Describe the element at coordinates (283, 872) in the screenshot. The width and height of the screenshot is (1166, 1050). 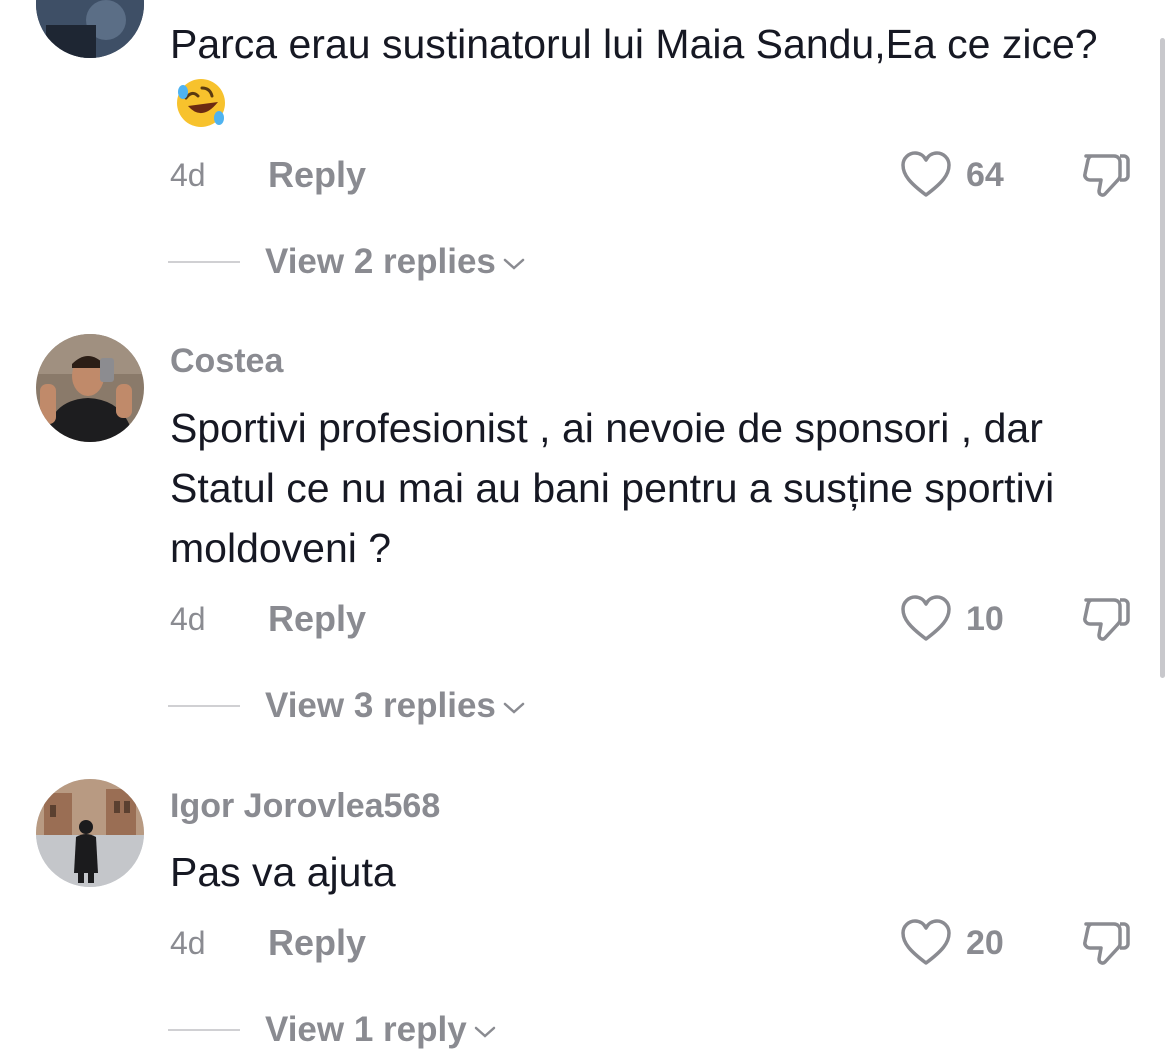
I see `comment-text: Pas va ajuta` at that location.